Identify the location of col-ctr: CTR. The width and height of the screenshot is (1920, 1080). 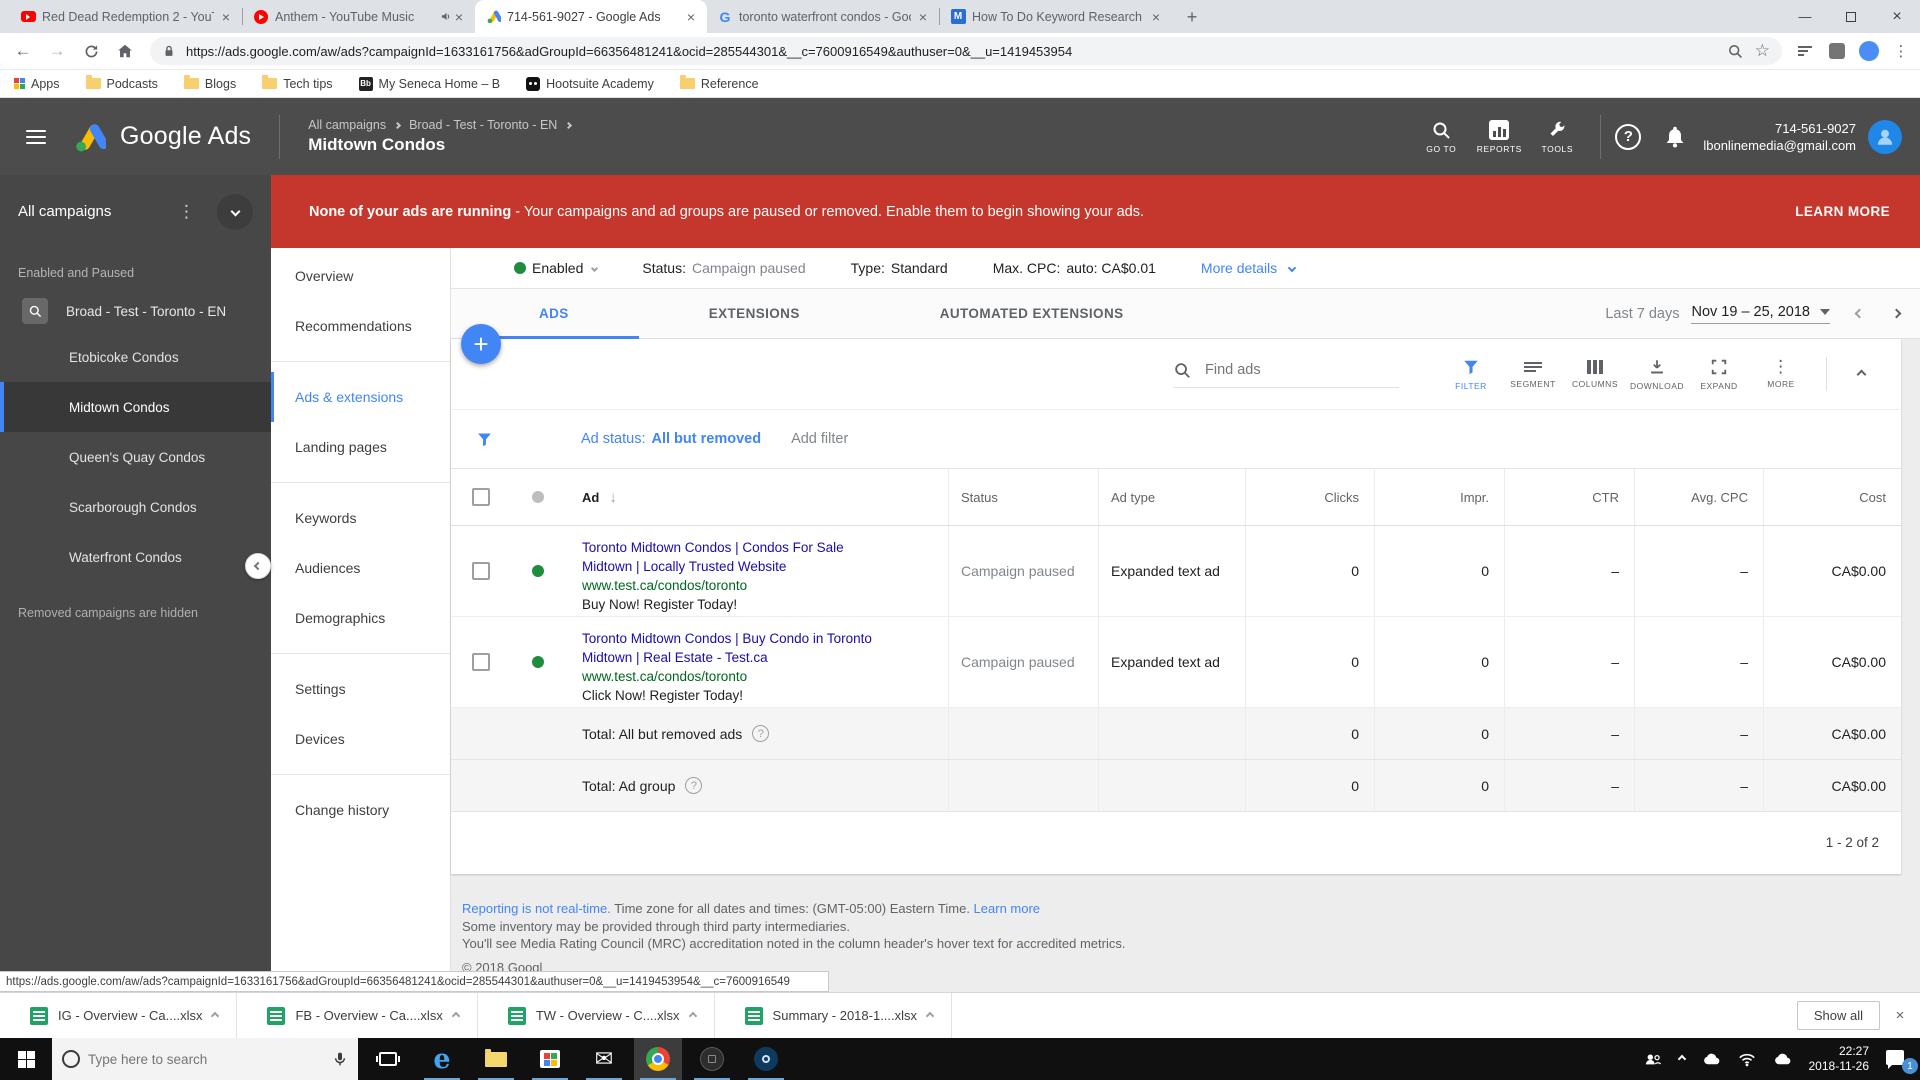
(1569, 497).